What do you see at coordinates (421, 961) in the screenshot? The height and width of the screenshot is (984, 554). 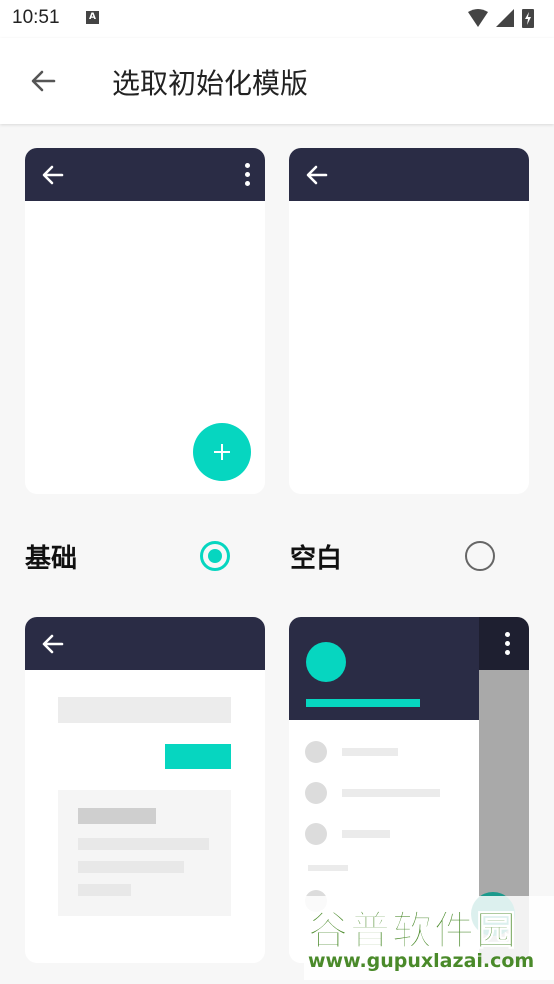 I see `watermark-url: www.gupuxlazai.com` at bounding box center [421, 961].